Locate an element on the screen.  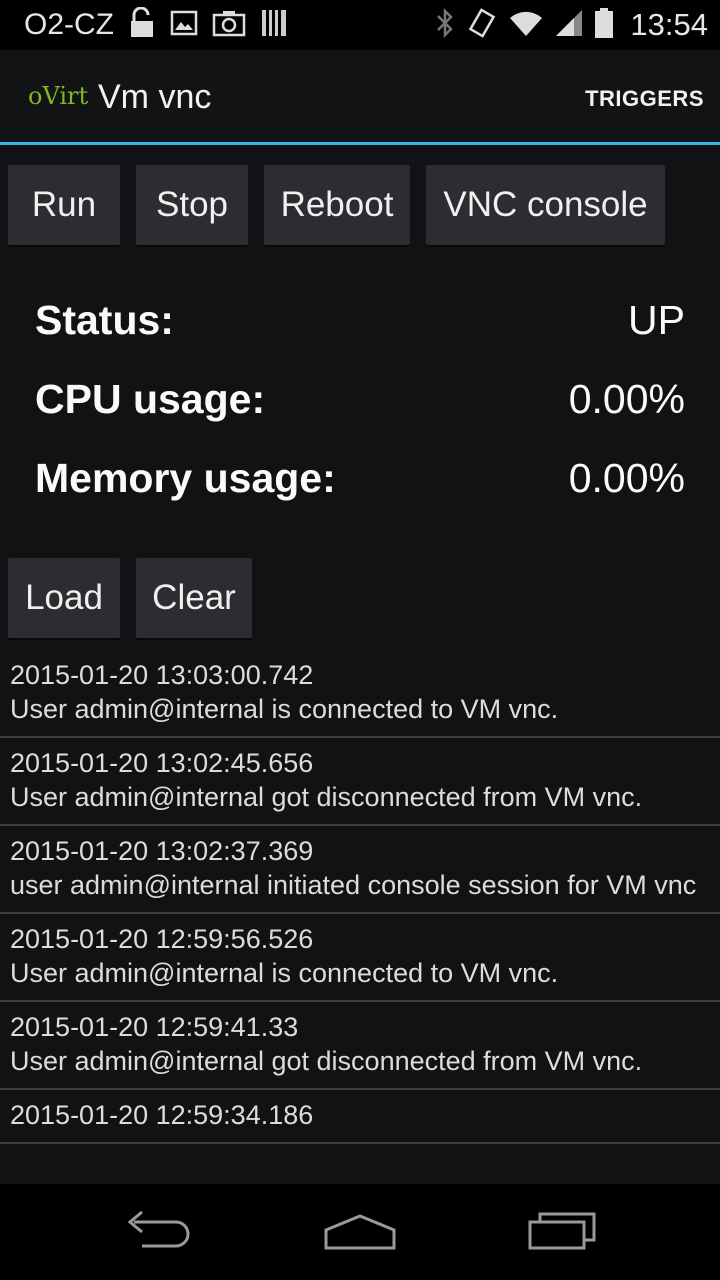
navigation-bar is located at coordinates (360, 1232).